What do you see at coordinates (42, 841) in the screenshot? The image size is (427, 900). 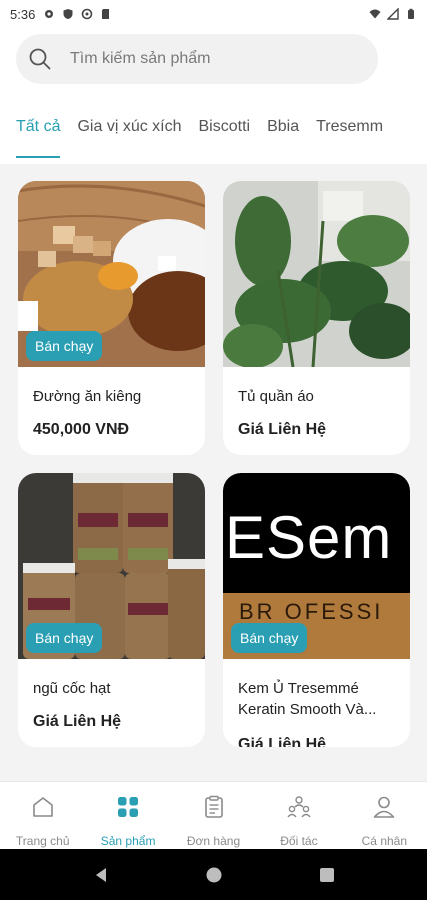 I see `nav-label: Trang chủ` at bounding box center [42, 841].